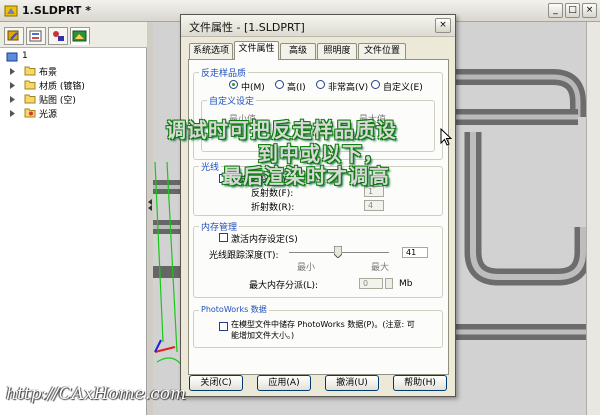 Image resolution: width=600 pixels, height=415 pixels. Describe the element at coordinates (318, 26) in the screenshot. I see `dialog-titlebar: 文件属性 - [1.SLDPRT] ×` at that location.